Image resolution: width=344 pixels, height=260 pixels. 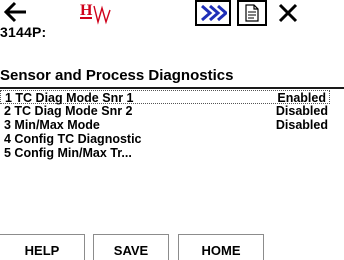 I want to click on divider, so click(x=172, y=88).